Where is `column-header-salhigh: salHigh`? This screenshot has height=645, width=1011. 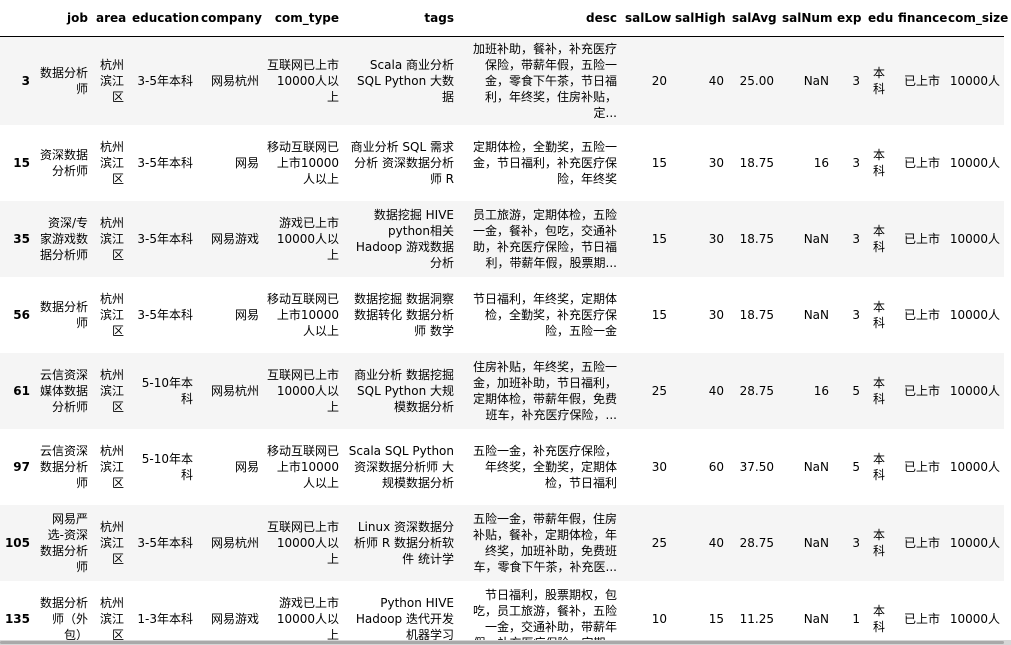
column-header-salhigh: salHigh is located at coordinates (699, 18).